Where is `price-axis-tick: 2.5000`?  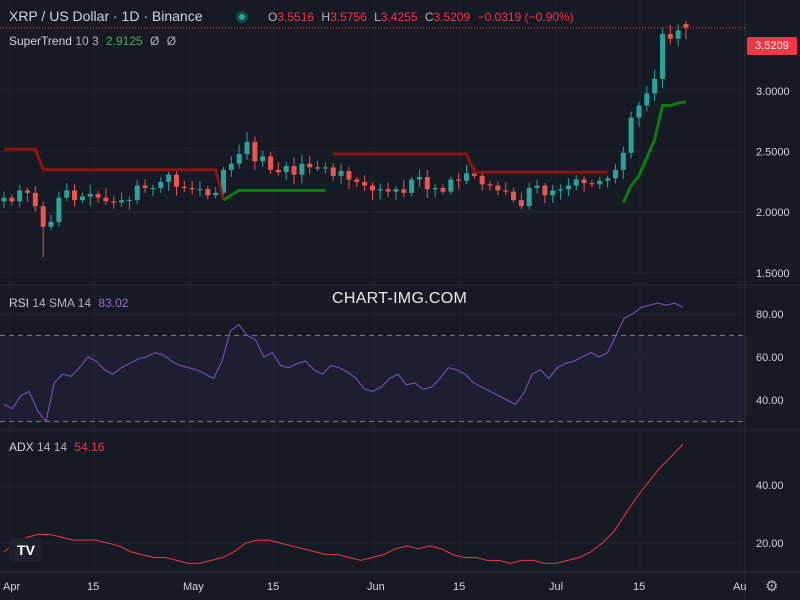
price-axis-tick: 2.5000 is located at coordinates (773, 153).